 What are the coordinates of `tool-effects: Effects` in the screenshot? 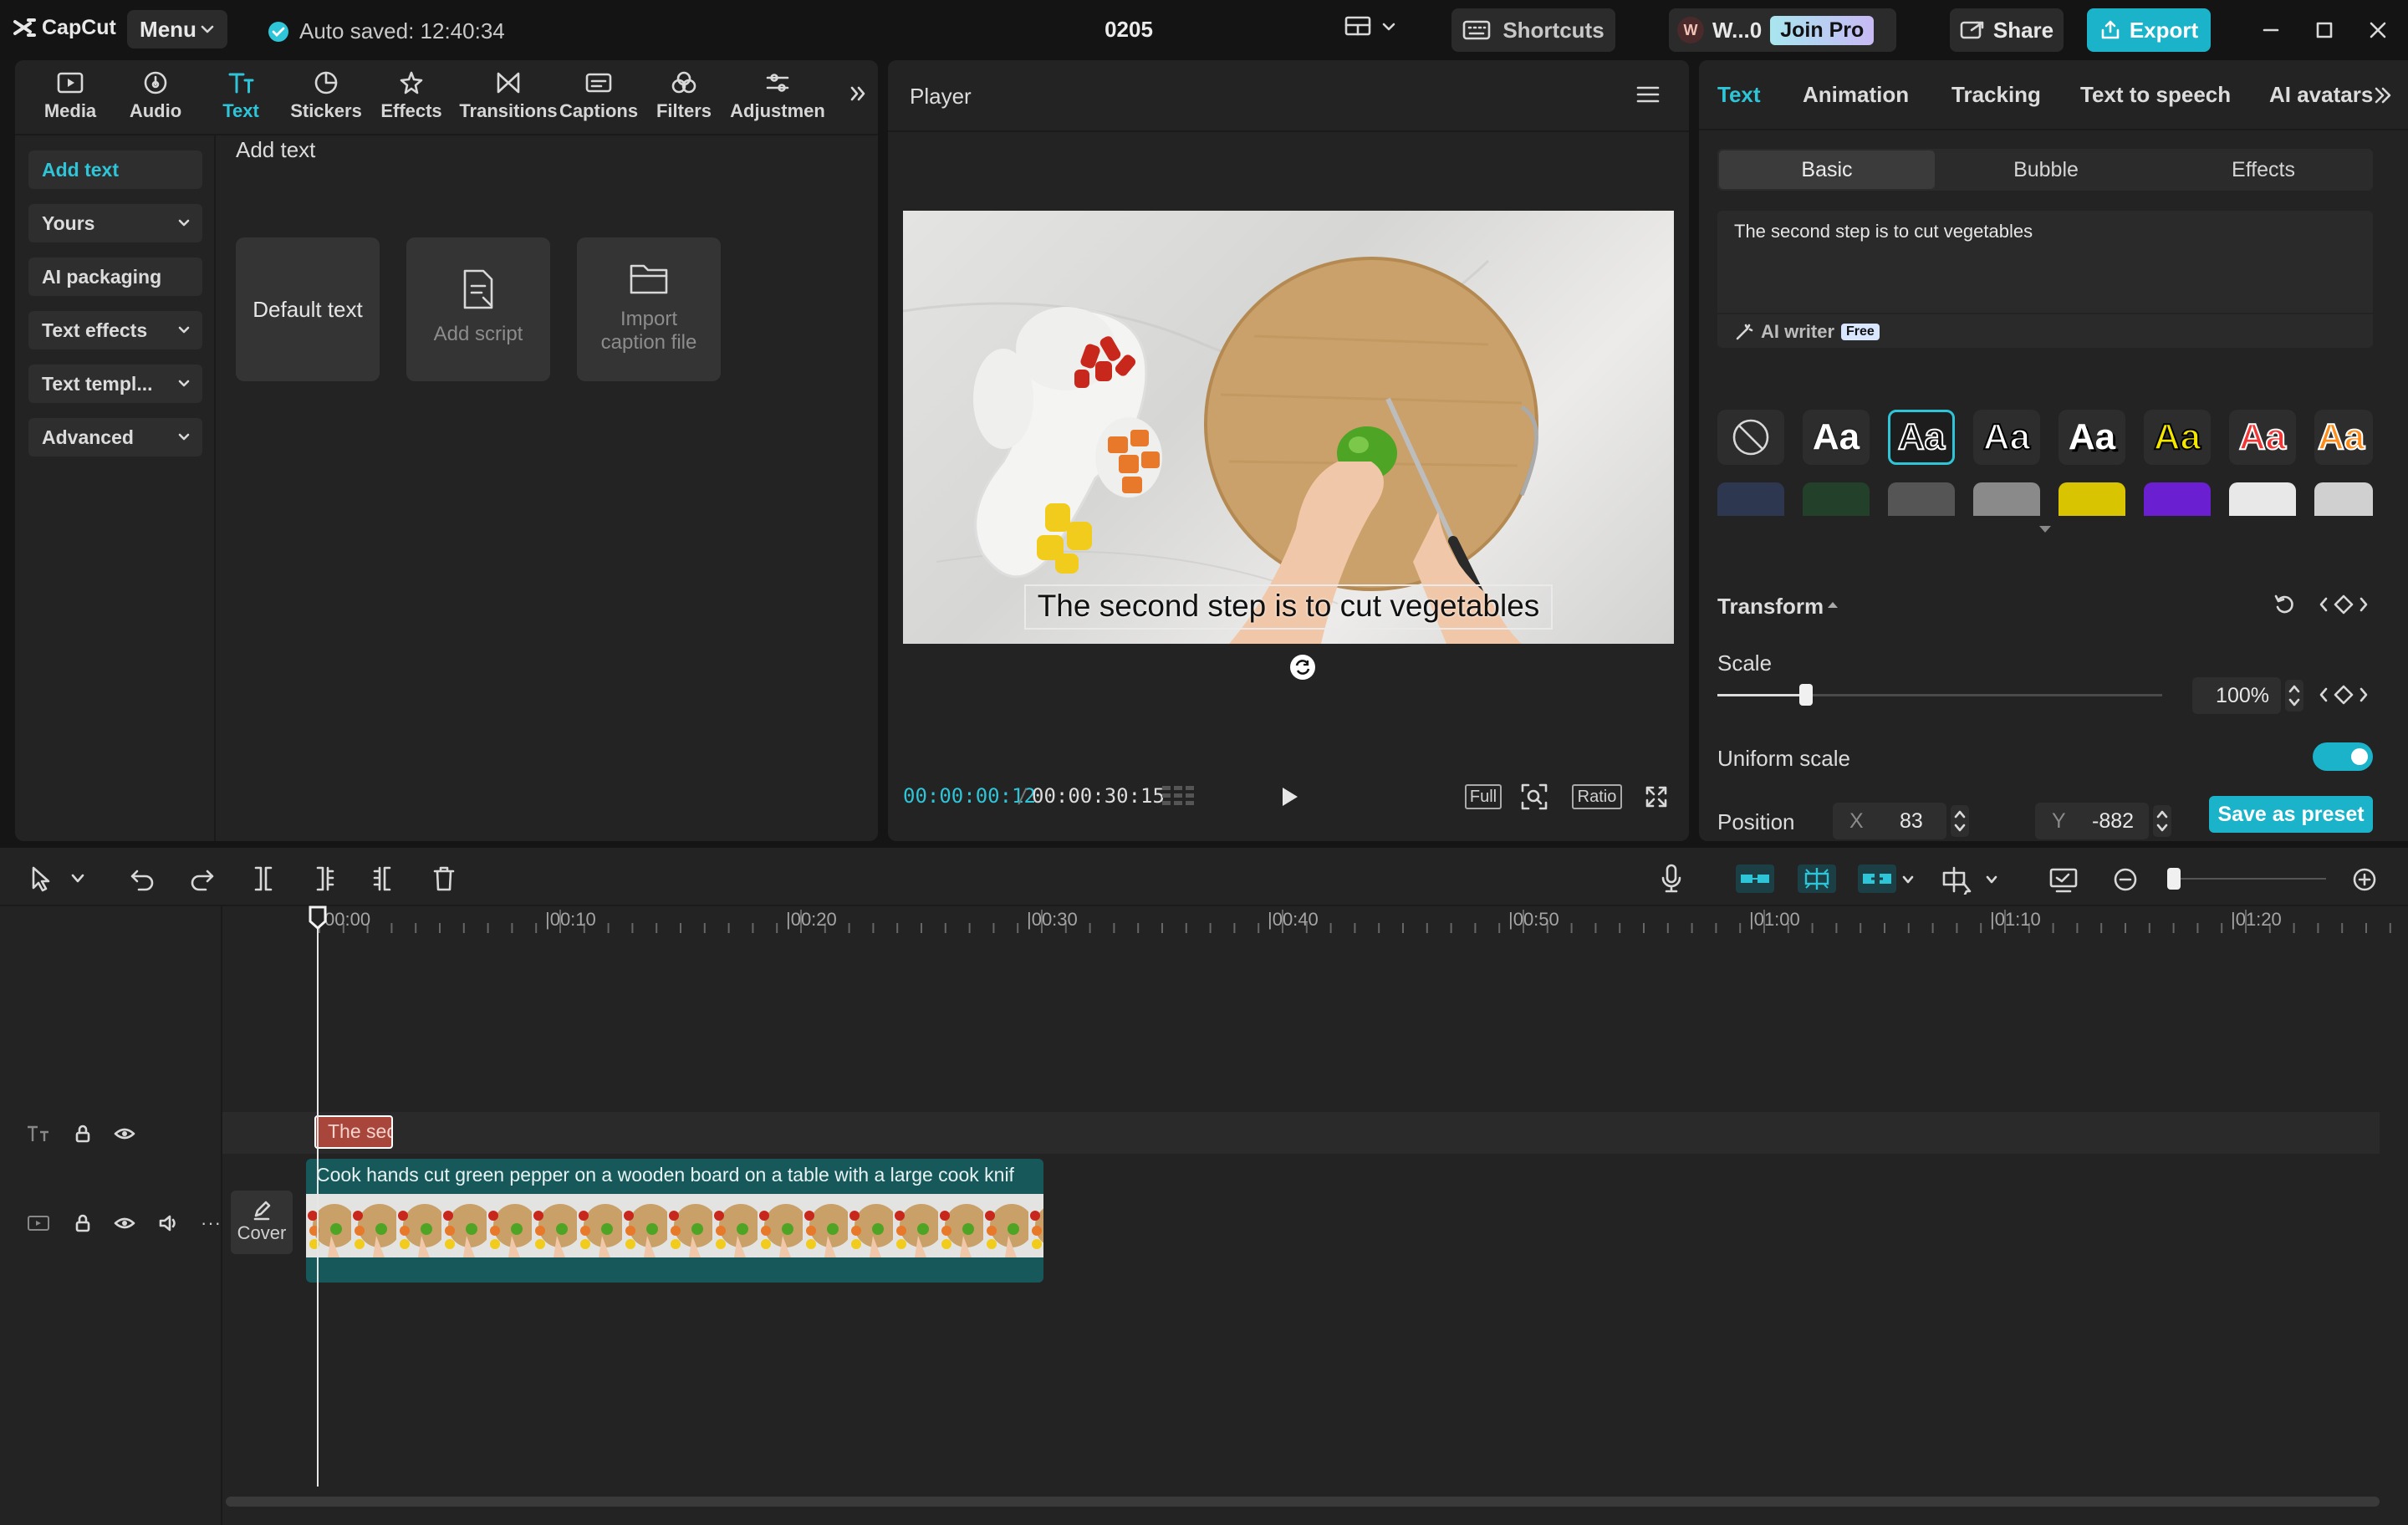 It's located at (412, 99).